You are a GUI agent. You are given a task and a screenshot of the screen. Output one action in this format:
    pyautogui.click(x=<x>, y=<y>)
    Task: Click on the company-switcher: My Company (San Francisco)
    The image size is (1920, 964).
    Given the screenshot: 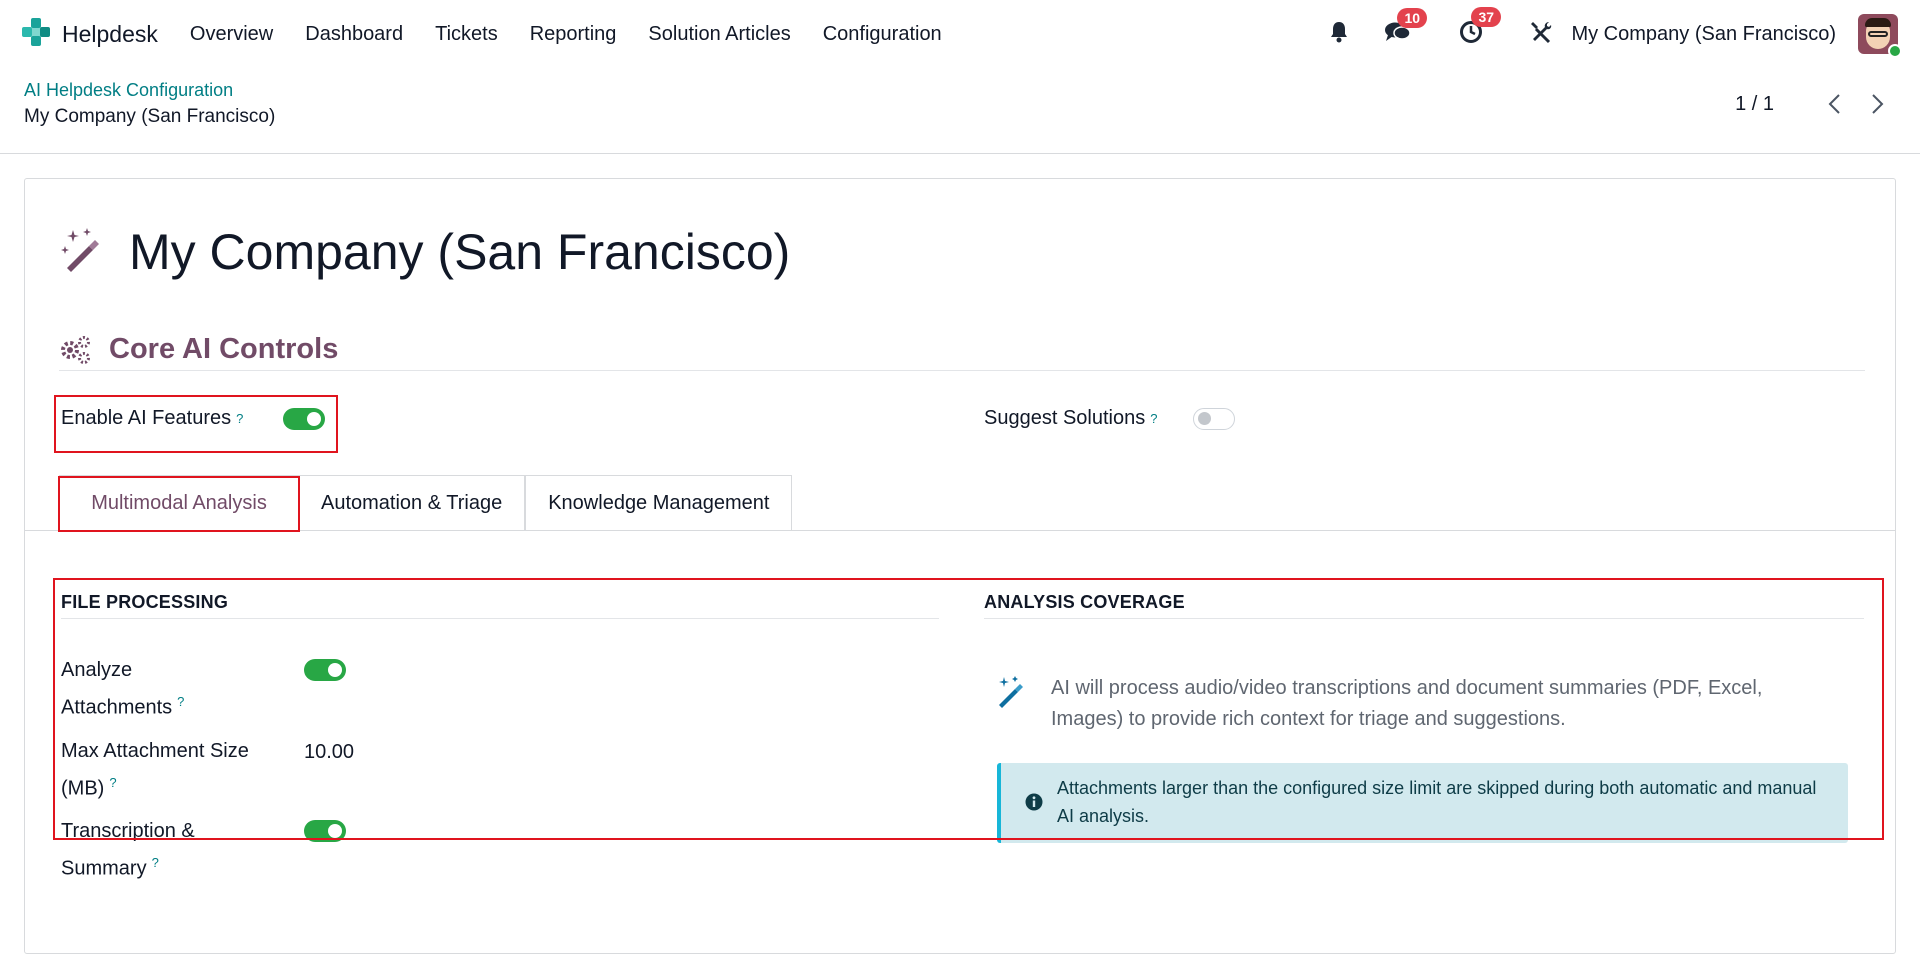 What is the action you would take?
    pyautogui.click(x=1703, y=34)
    